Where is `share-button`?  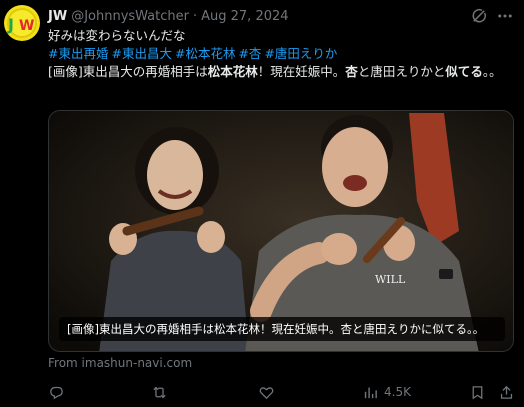 share-button is located at coordinates (506, 392).